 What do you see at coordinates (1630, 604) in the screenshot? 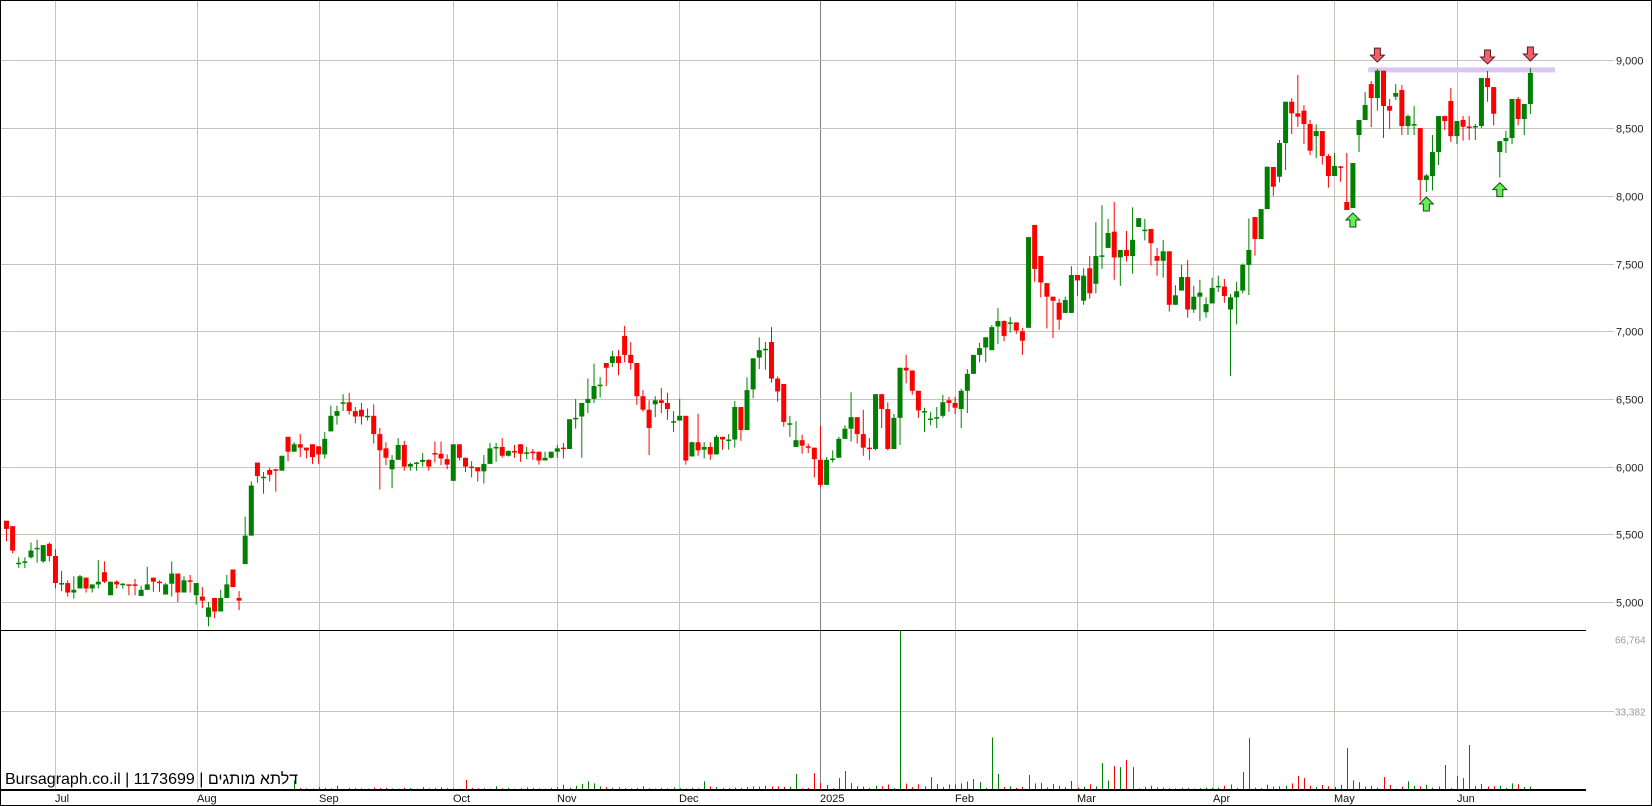
I see `price-tick-label: 5,000` at bounding box center [1630, 604].